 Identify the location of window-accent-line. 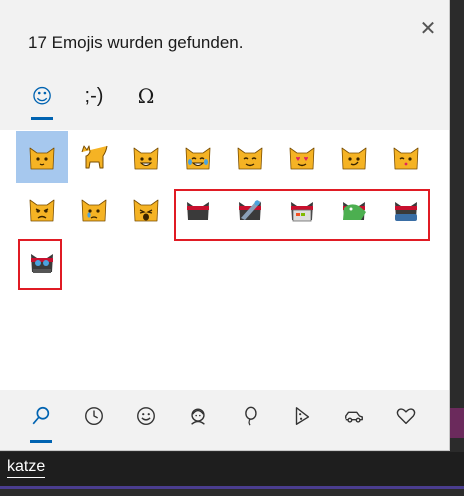
(232, 487).